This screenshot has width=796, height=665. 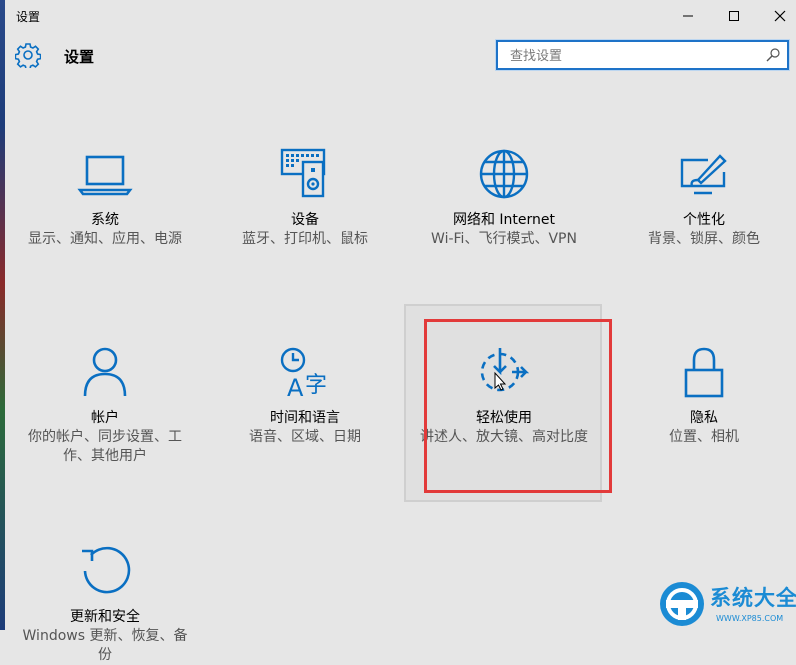 I want to click on tile-update-security-desc: Windows 更新、恢复、备份, so click(x=105, y=645).